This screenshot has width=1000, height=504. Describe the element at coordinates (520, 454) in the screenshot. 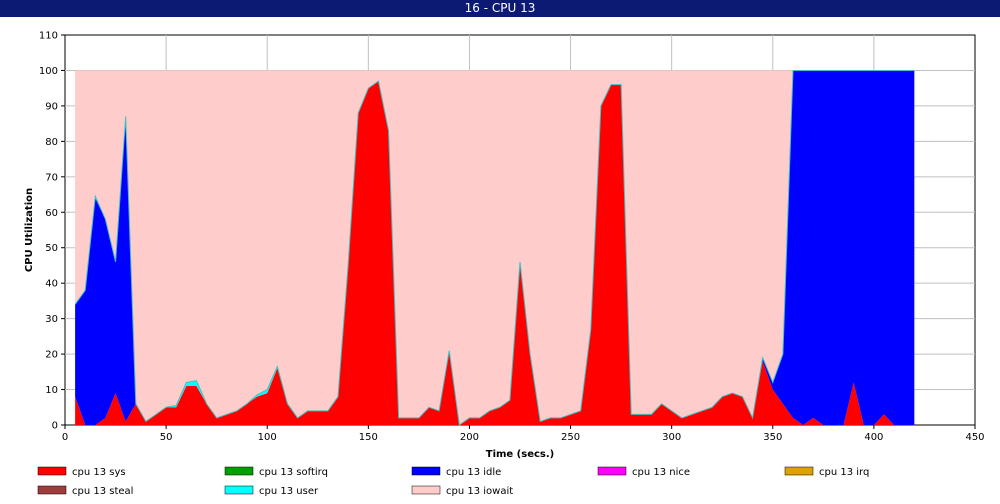

I see `x-axis-title: Time (secs.)` at that location.